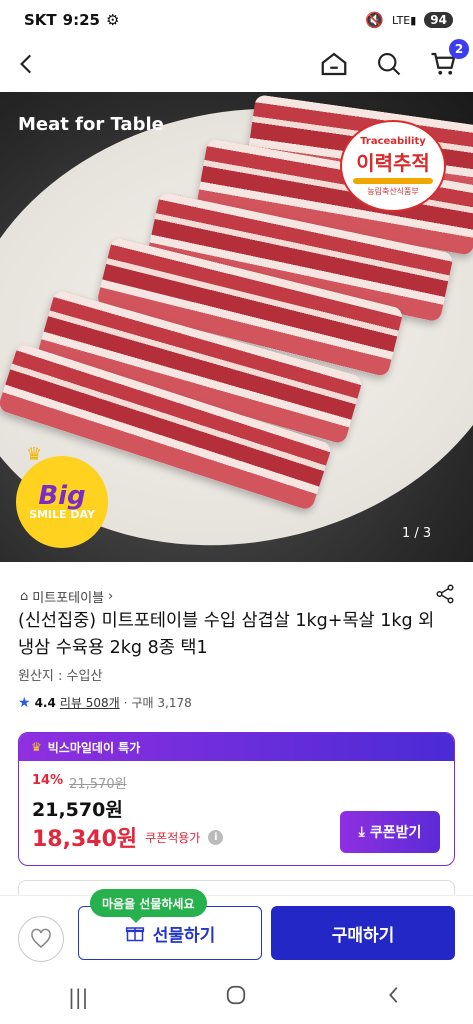 This screenshot has width=473, height=1024. I want to click on recent-apps-icon: |||, so click(78, 997).